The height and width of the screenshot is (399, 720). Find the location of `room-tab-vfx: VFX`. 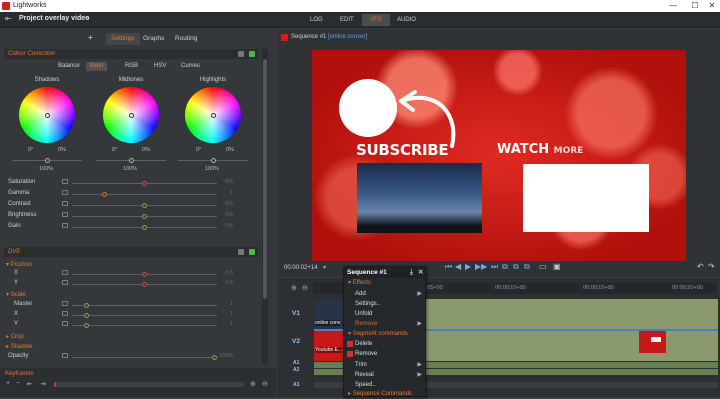

room-tab-vfx: VFX is located at coordinates (376, 20).